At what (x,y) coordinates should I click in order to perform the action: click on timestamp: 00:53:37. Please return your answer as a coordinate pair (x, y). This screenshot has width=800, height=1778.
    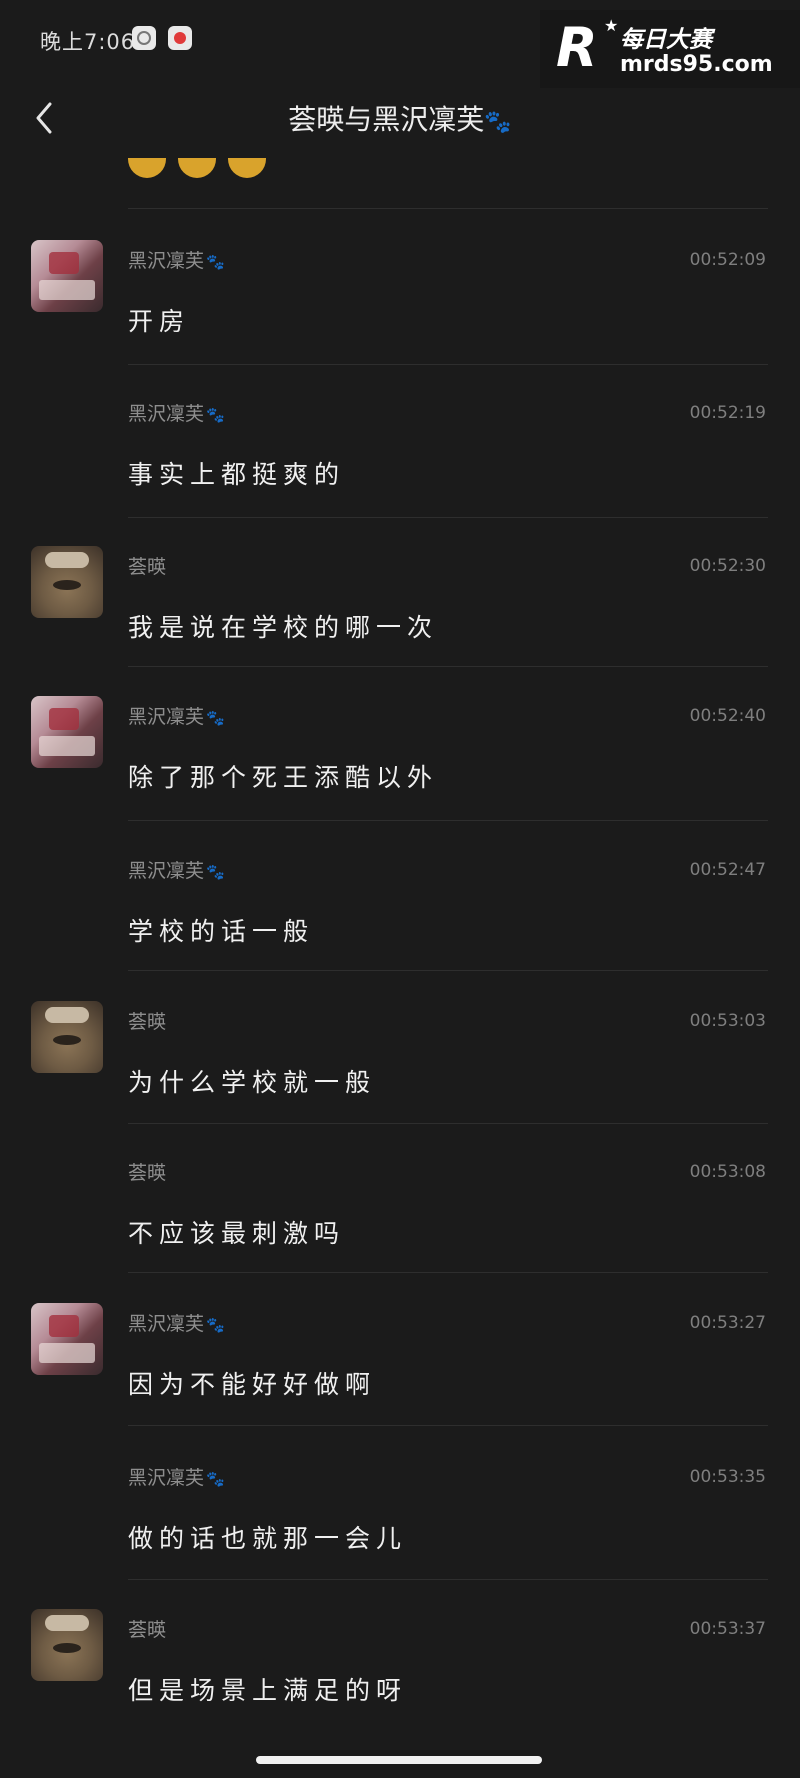
    Looking at the image, I should click on (727, 1629).